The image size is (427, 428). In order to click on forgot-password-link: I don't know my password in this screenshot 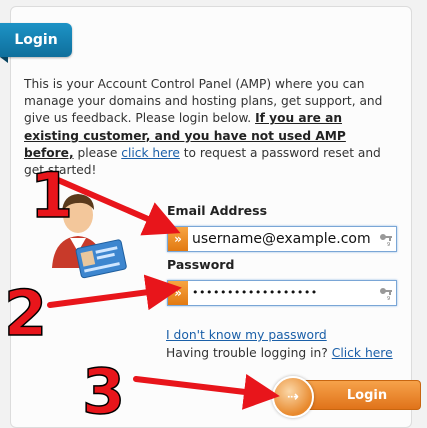, I will do `click(246, 335)`.